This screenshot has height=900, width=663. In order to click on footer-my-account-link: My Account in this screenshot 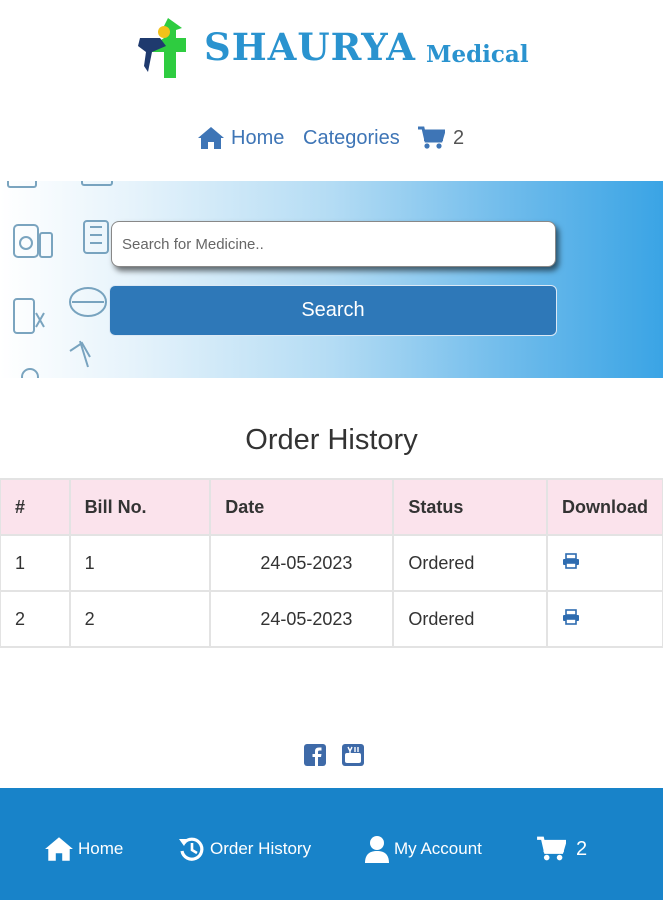, I will do `click(423, 849)`.